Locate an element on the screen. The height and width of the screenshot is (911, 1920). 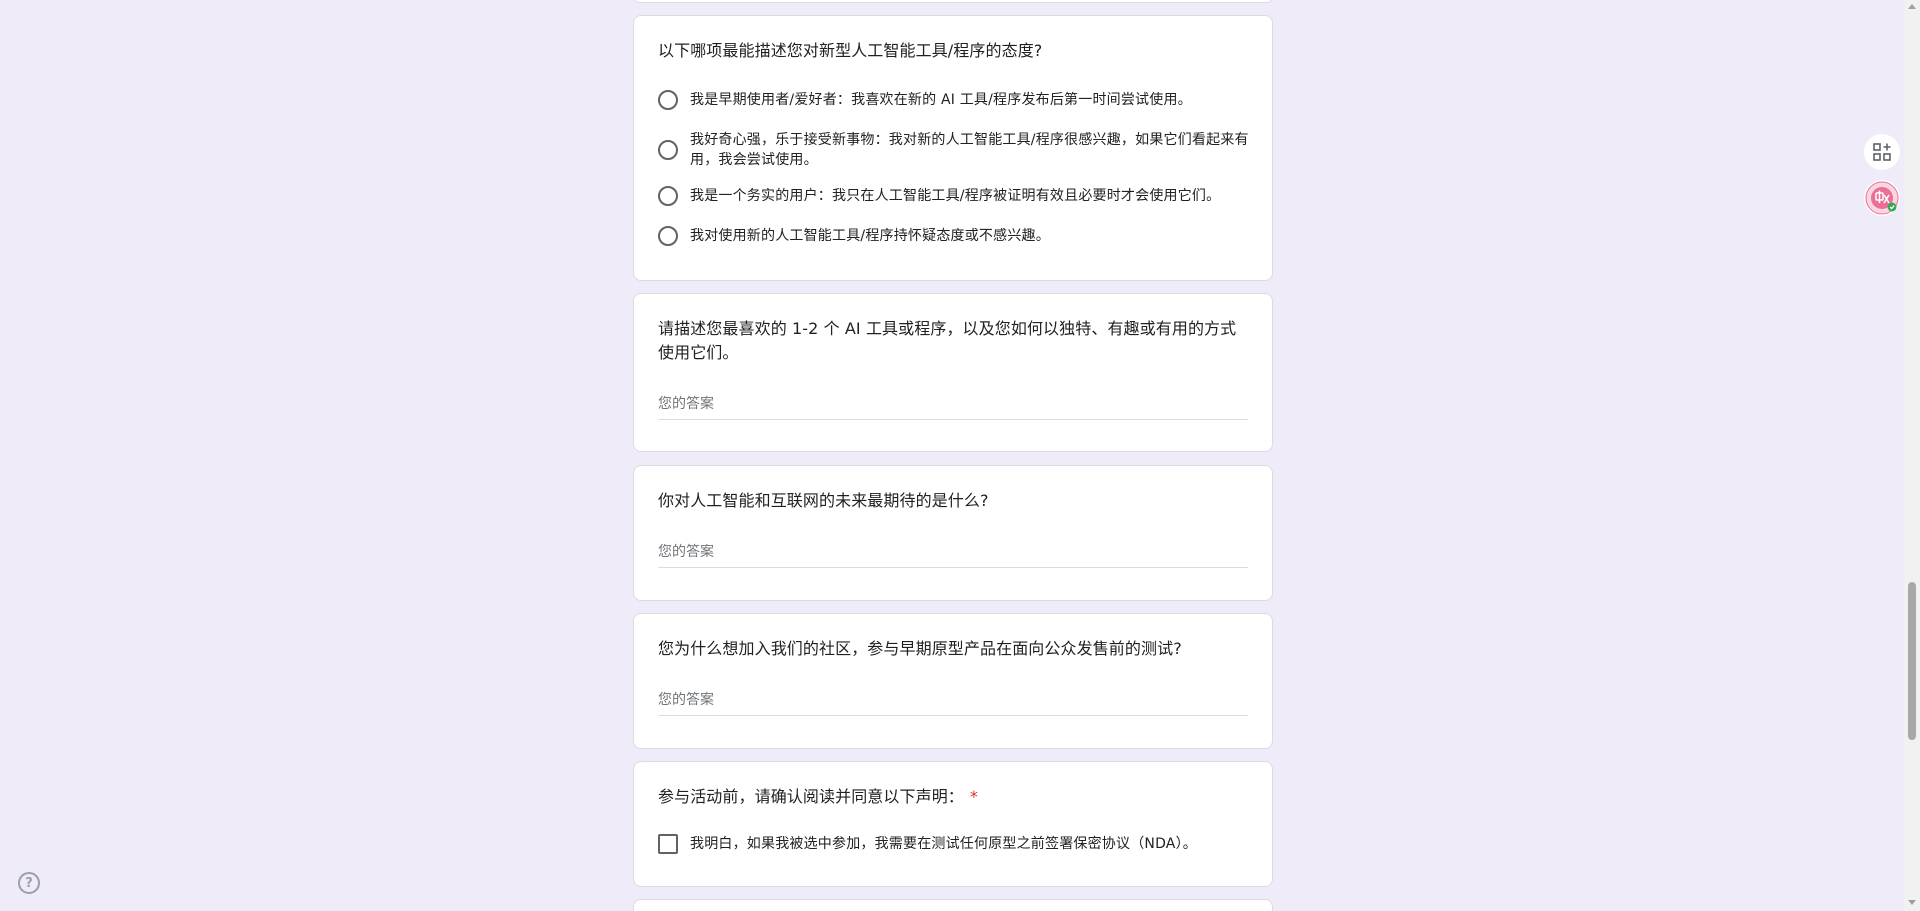
option-label: 我是一个务实的用户：我只在人工智能工具/程序被证明有效且必要时才会使用它们。 is located at coordinates (955, 196).